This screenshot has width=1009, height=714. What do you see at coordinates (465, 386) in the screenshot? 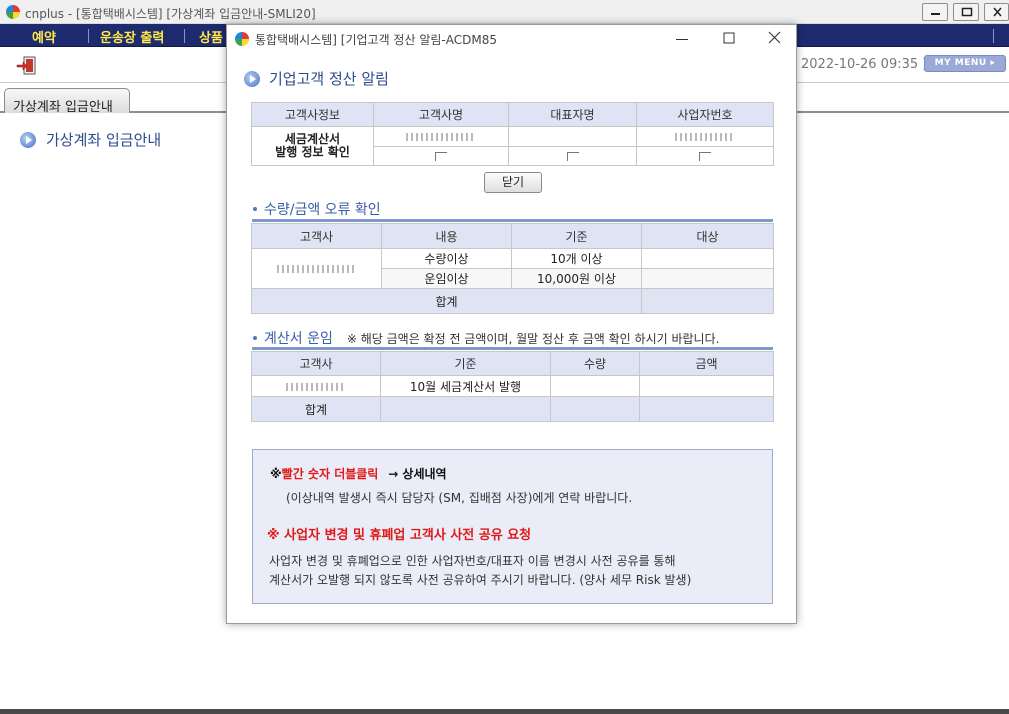
I see `table-cell: 10월 세금계산서 발행` at bounding box center [465, 386].